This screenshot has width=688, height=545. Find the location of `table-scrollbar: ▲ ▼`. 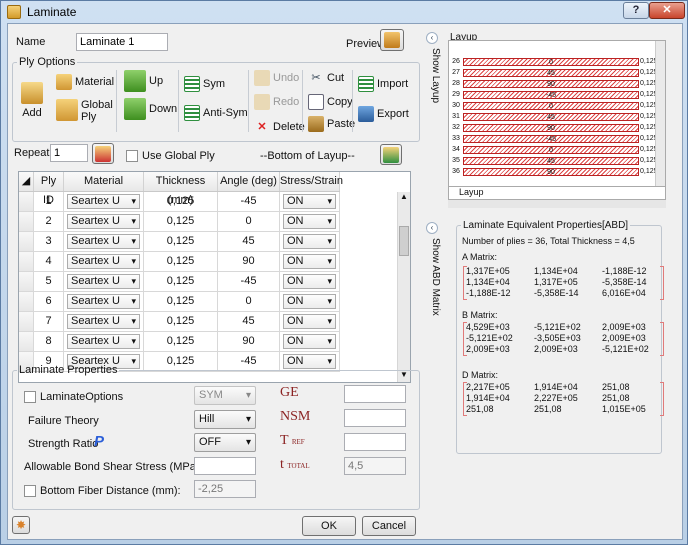

table-scrollbar: ▲ ▼ is located at coordinates (403, 287).